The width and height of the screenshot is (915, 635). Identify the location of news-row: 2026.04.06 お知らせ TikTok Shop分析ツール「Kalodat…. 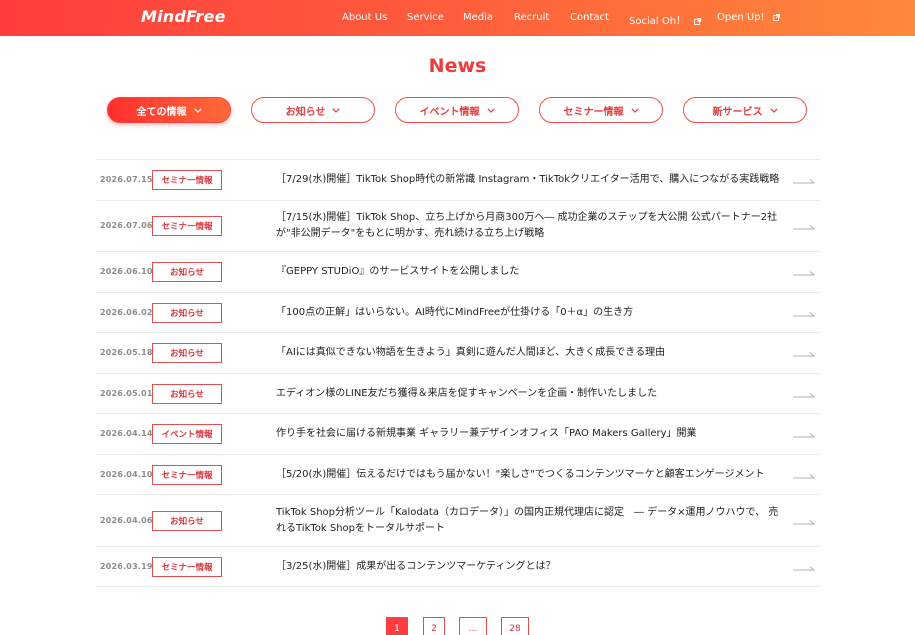
(458, 521).